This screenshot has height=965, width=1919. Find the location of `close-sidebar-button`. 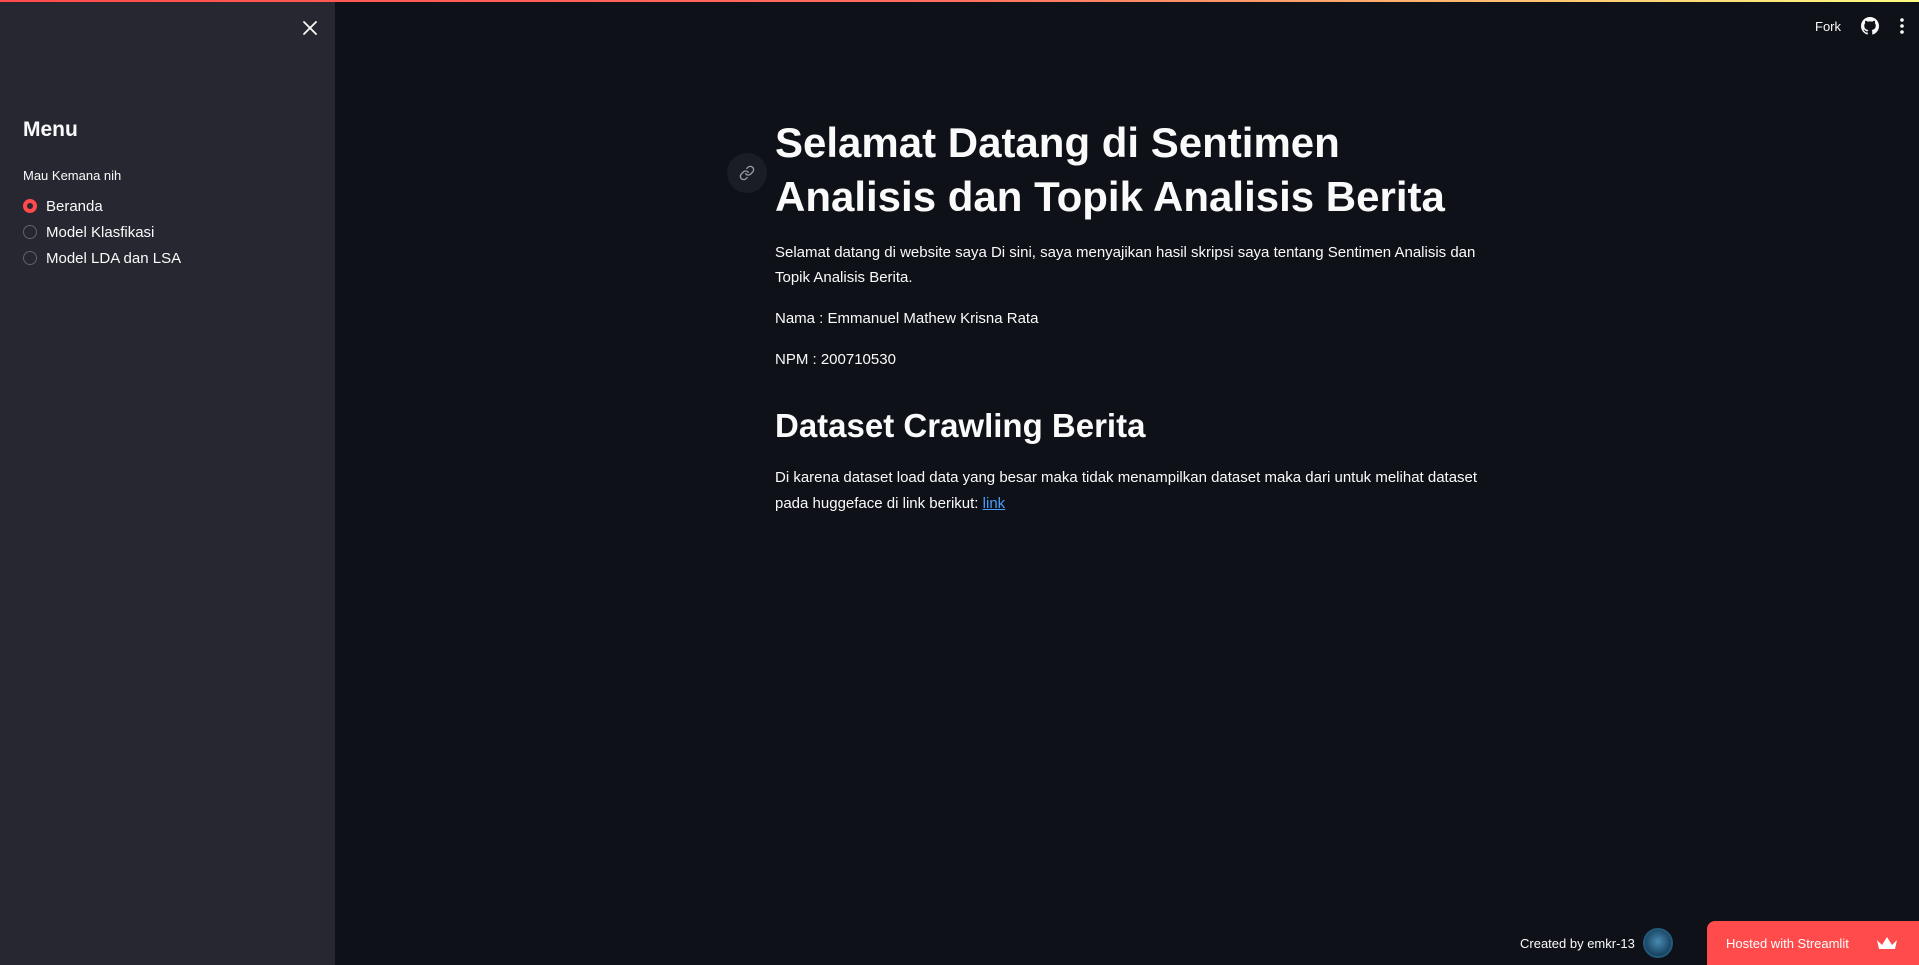

close-sidebar-button is located at coordinates (310, 28).